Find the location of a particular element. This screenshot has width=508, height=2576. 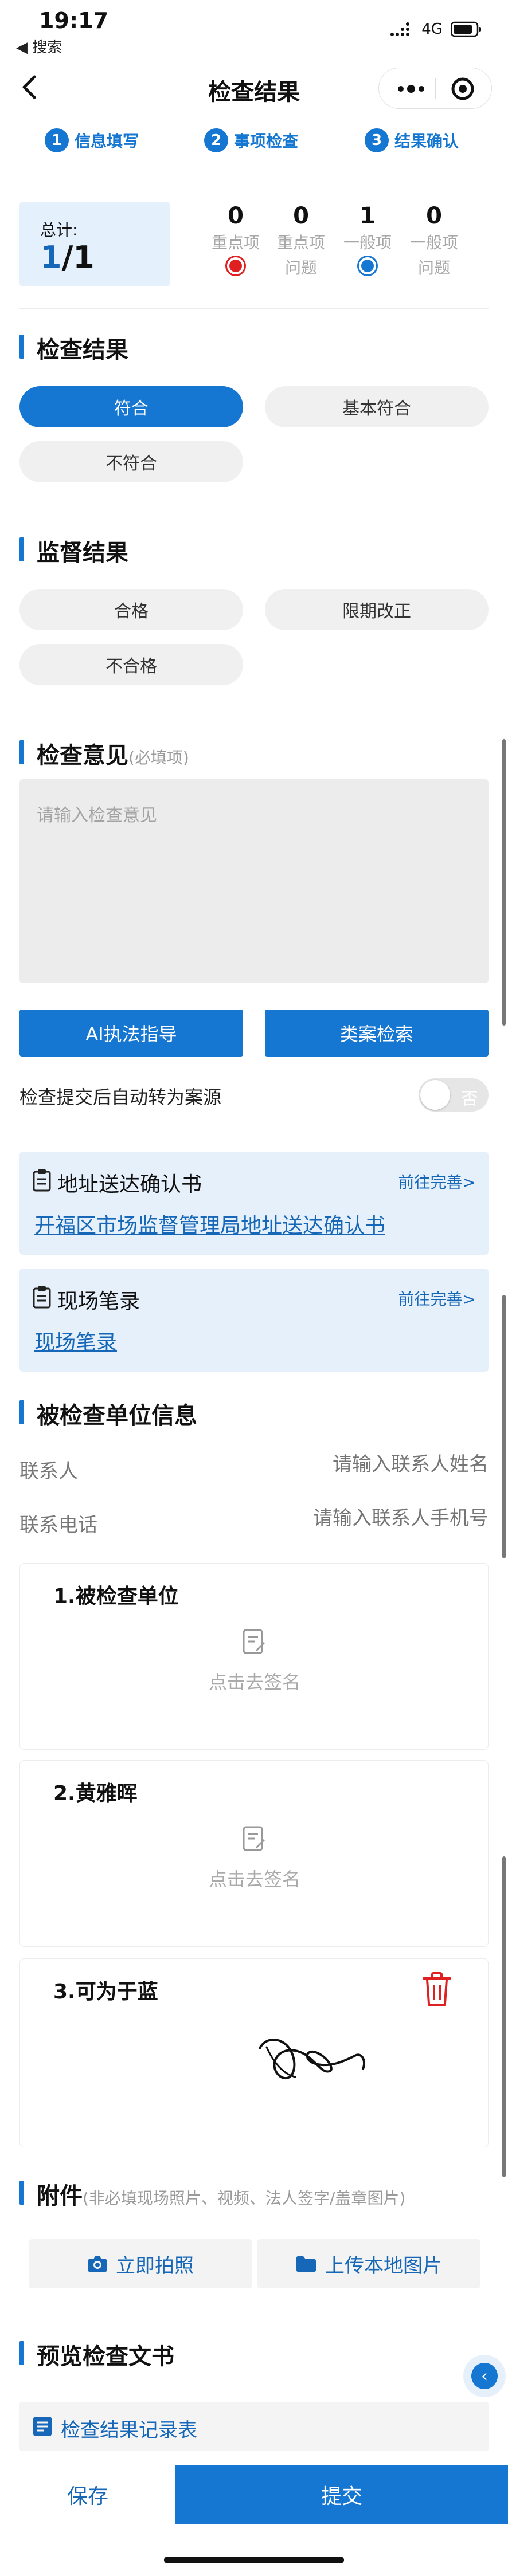

red-dot-icon is located at coordinates (235, 266).